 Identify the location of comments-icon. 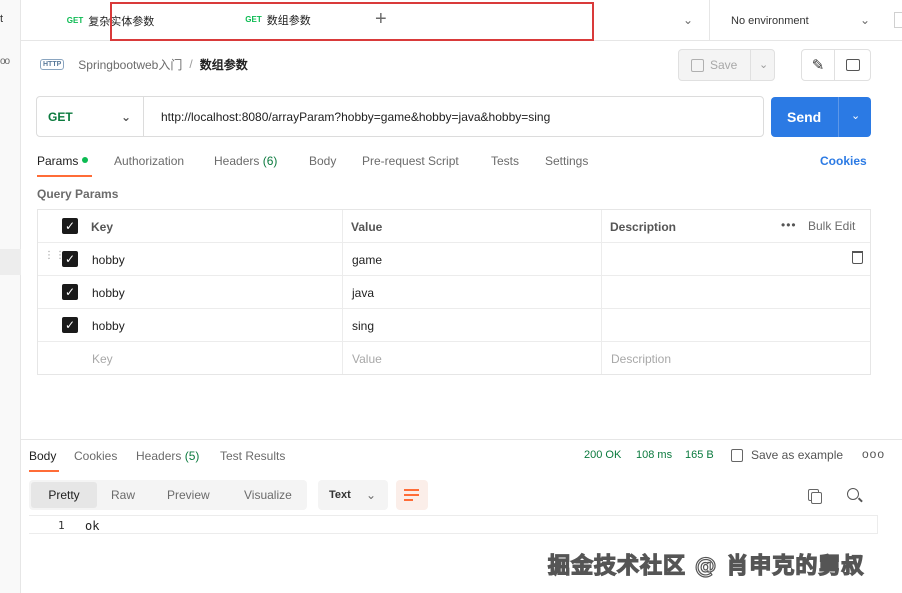
(852, 65).